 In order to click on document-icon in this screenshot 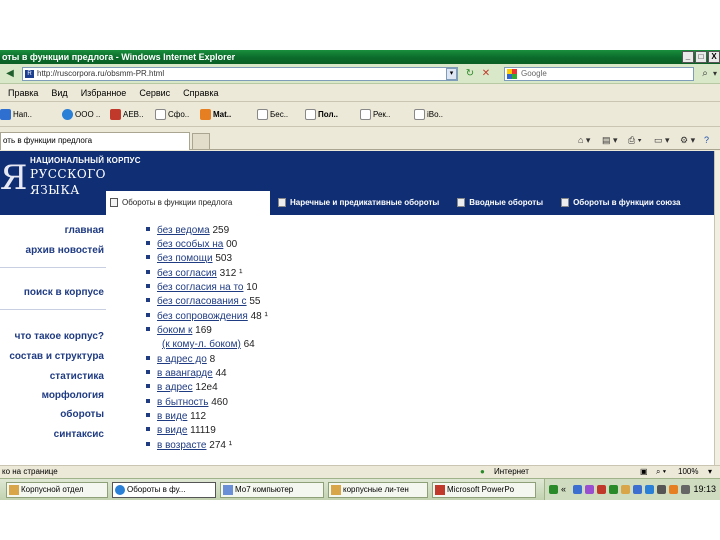, I will do `click(282, 202)`.